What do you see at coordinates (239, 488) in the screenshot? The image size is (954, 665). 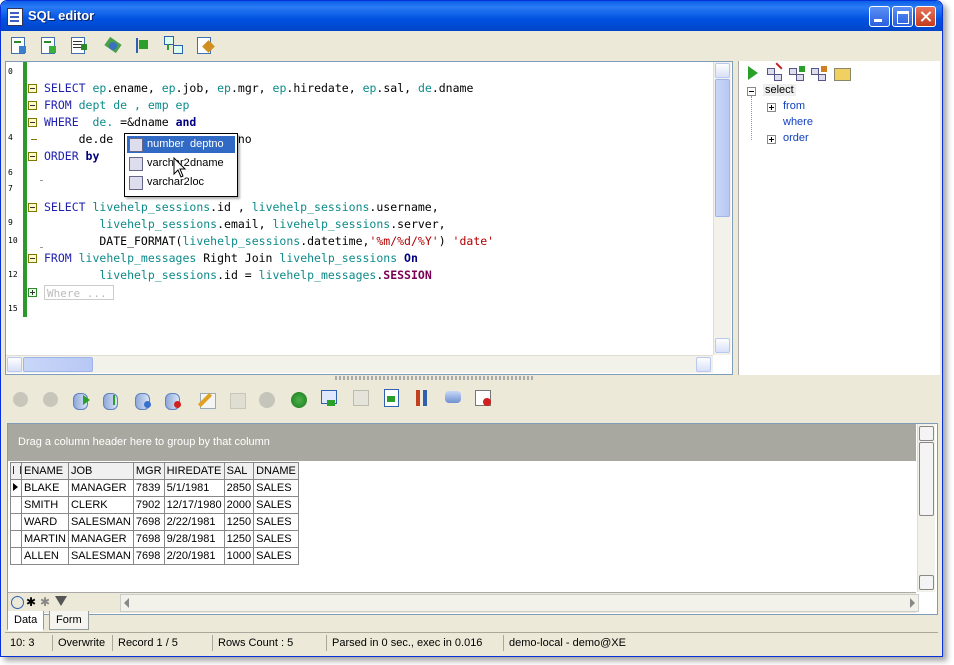 I see `cell: 2850` at bounding box center [239, 488].